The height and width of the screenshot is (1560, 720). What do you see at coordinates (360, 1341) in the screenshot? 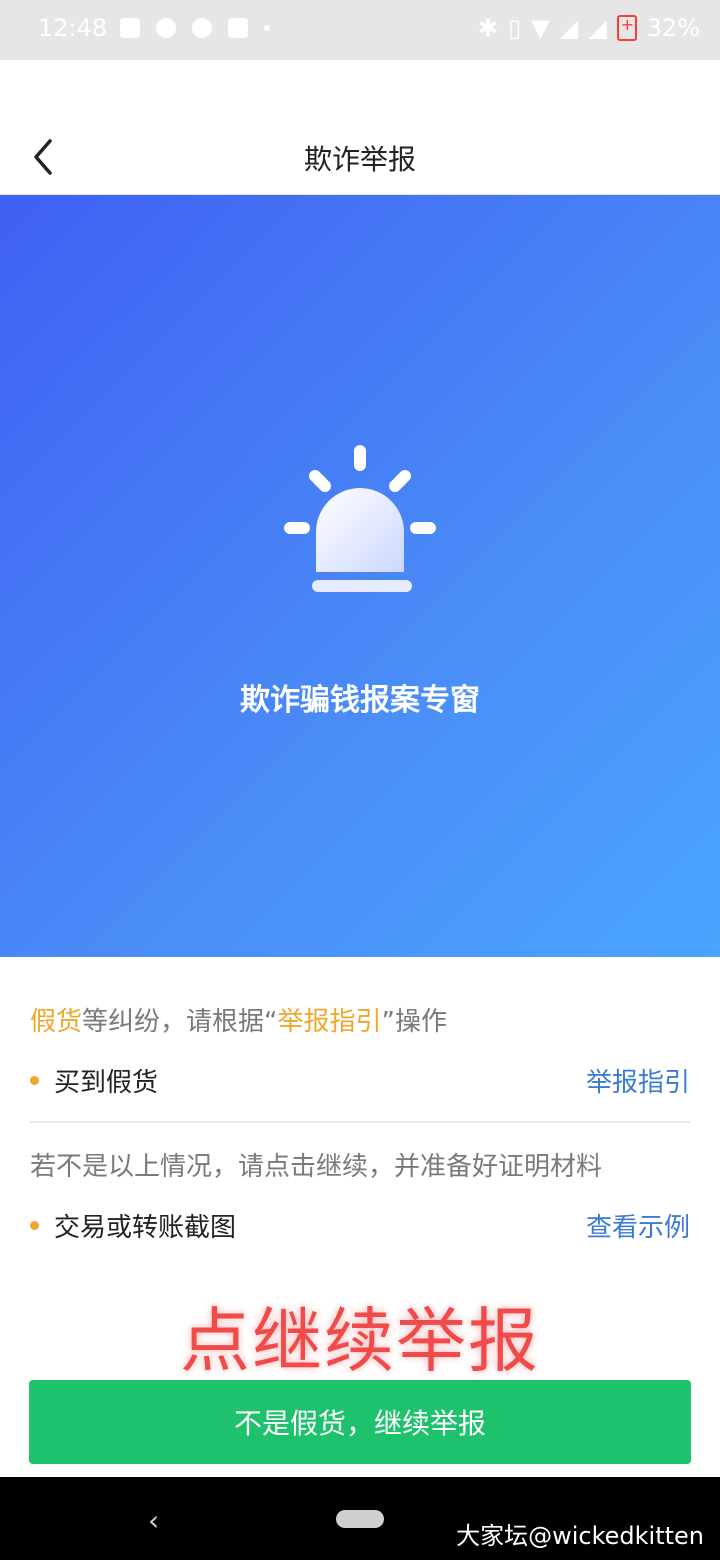
I see `annotation-overlay-text: 点继续举报` at bounding box center [360, 1341].